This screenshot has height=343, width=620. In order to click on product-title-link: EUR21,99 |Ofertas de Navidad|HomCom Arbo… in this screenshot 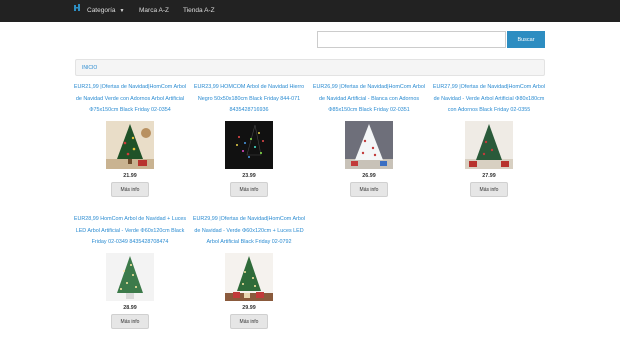, I will do `click(130, 99)`.